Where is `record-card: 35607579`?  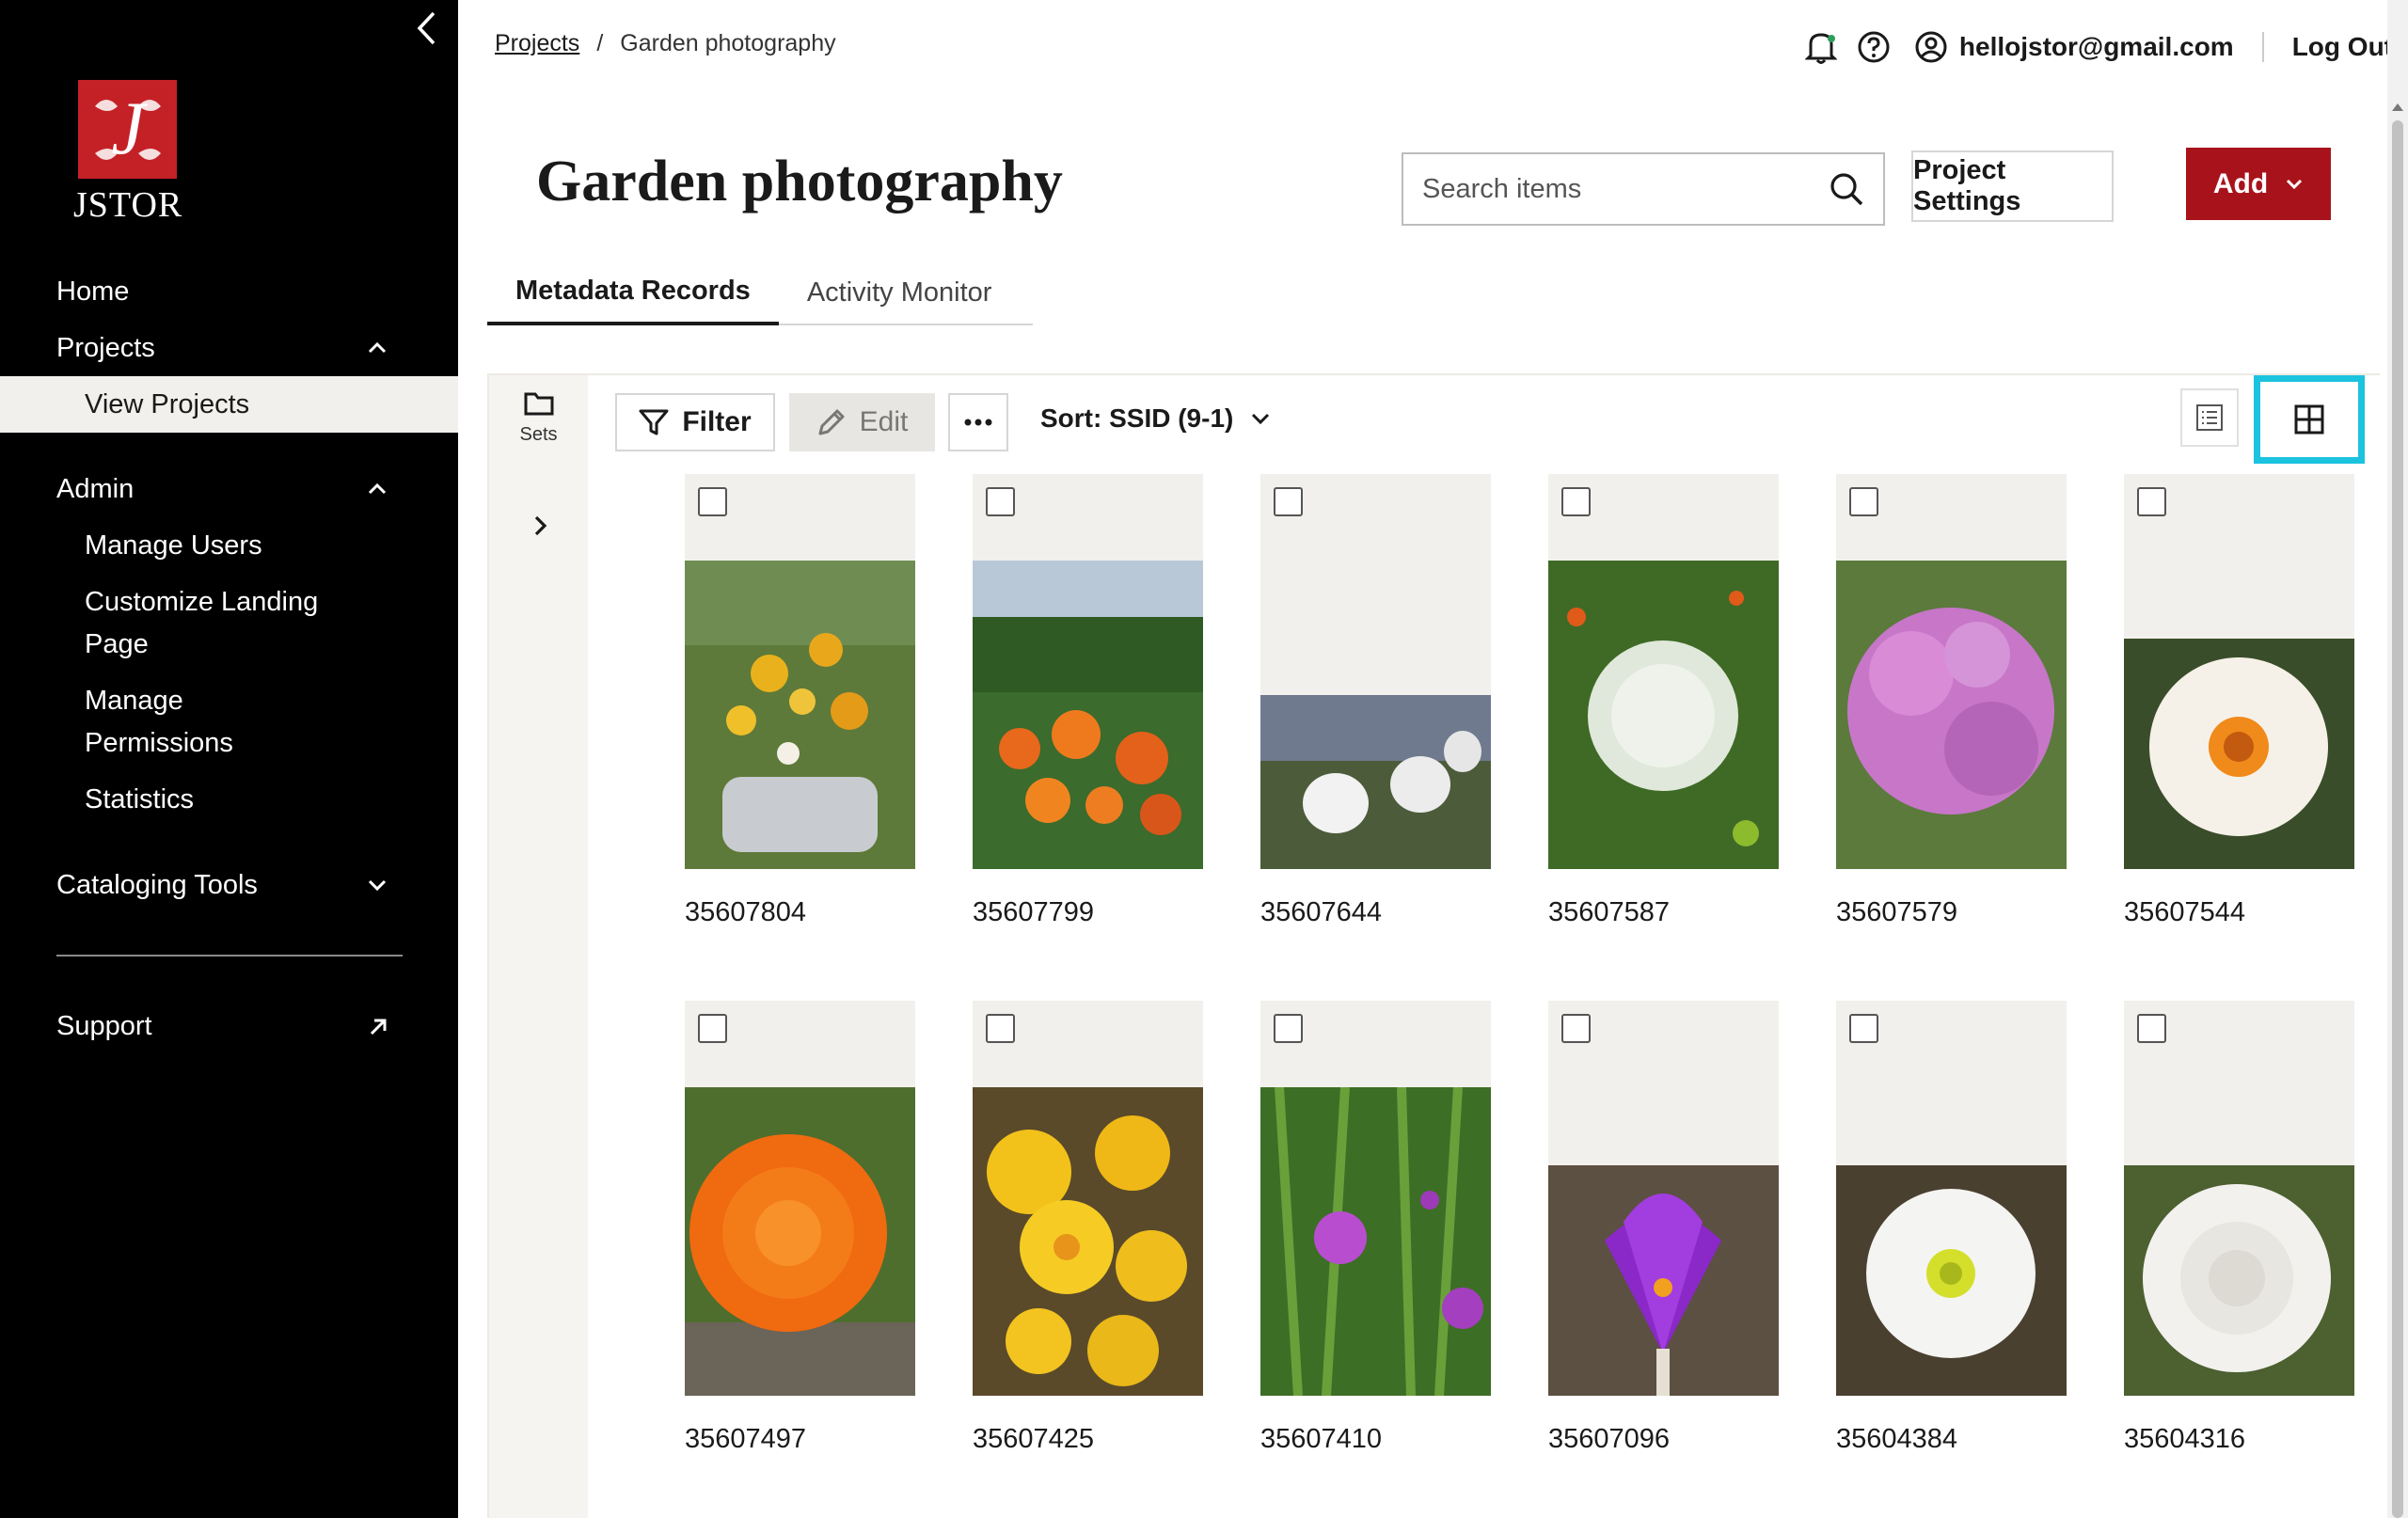
record-card: 35607579 is located at coordinates (1952, 701).